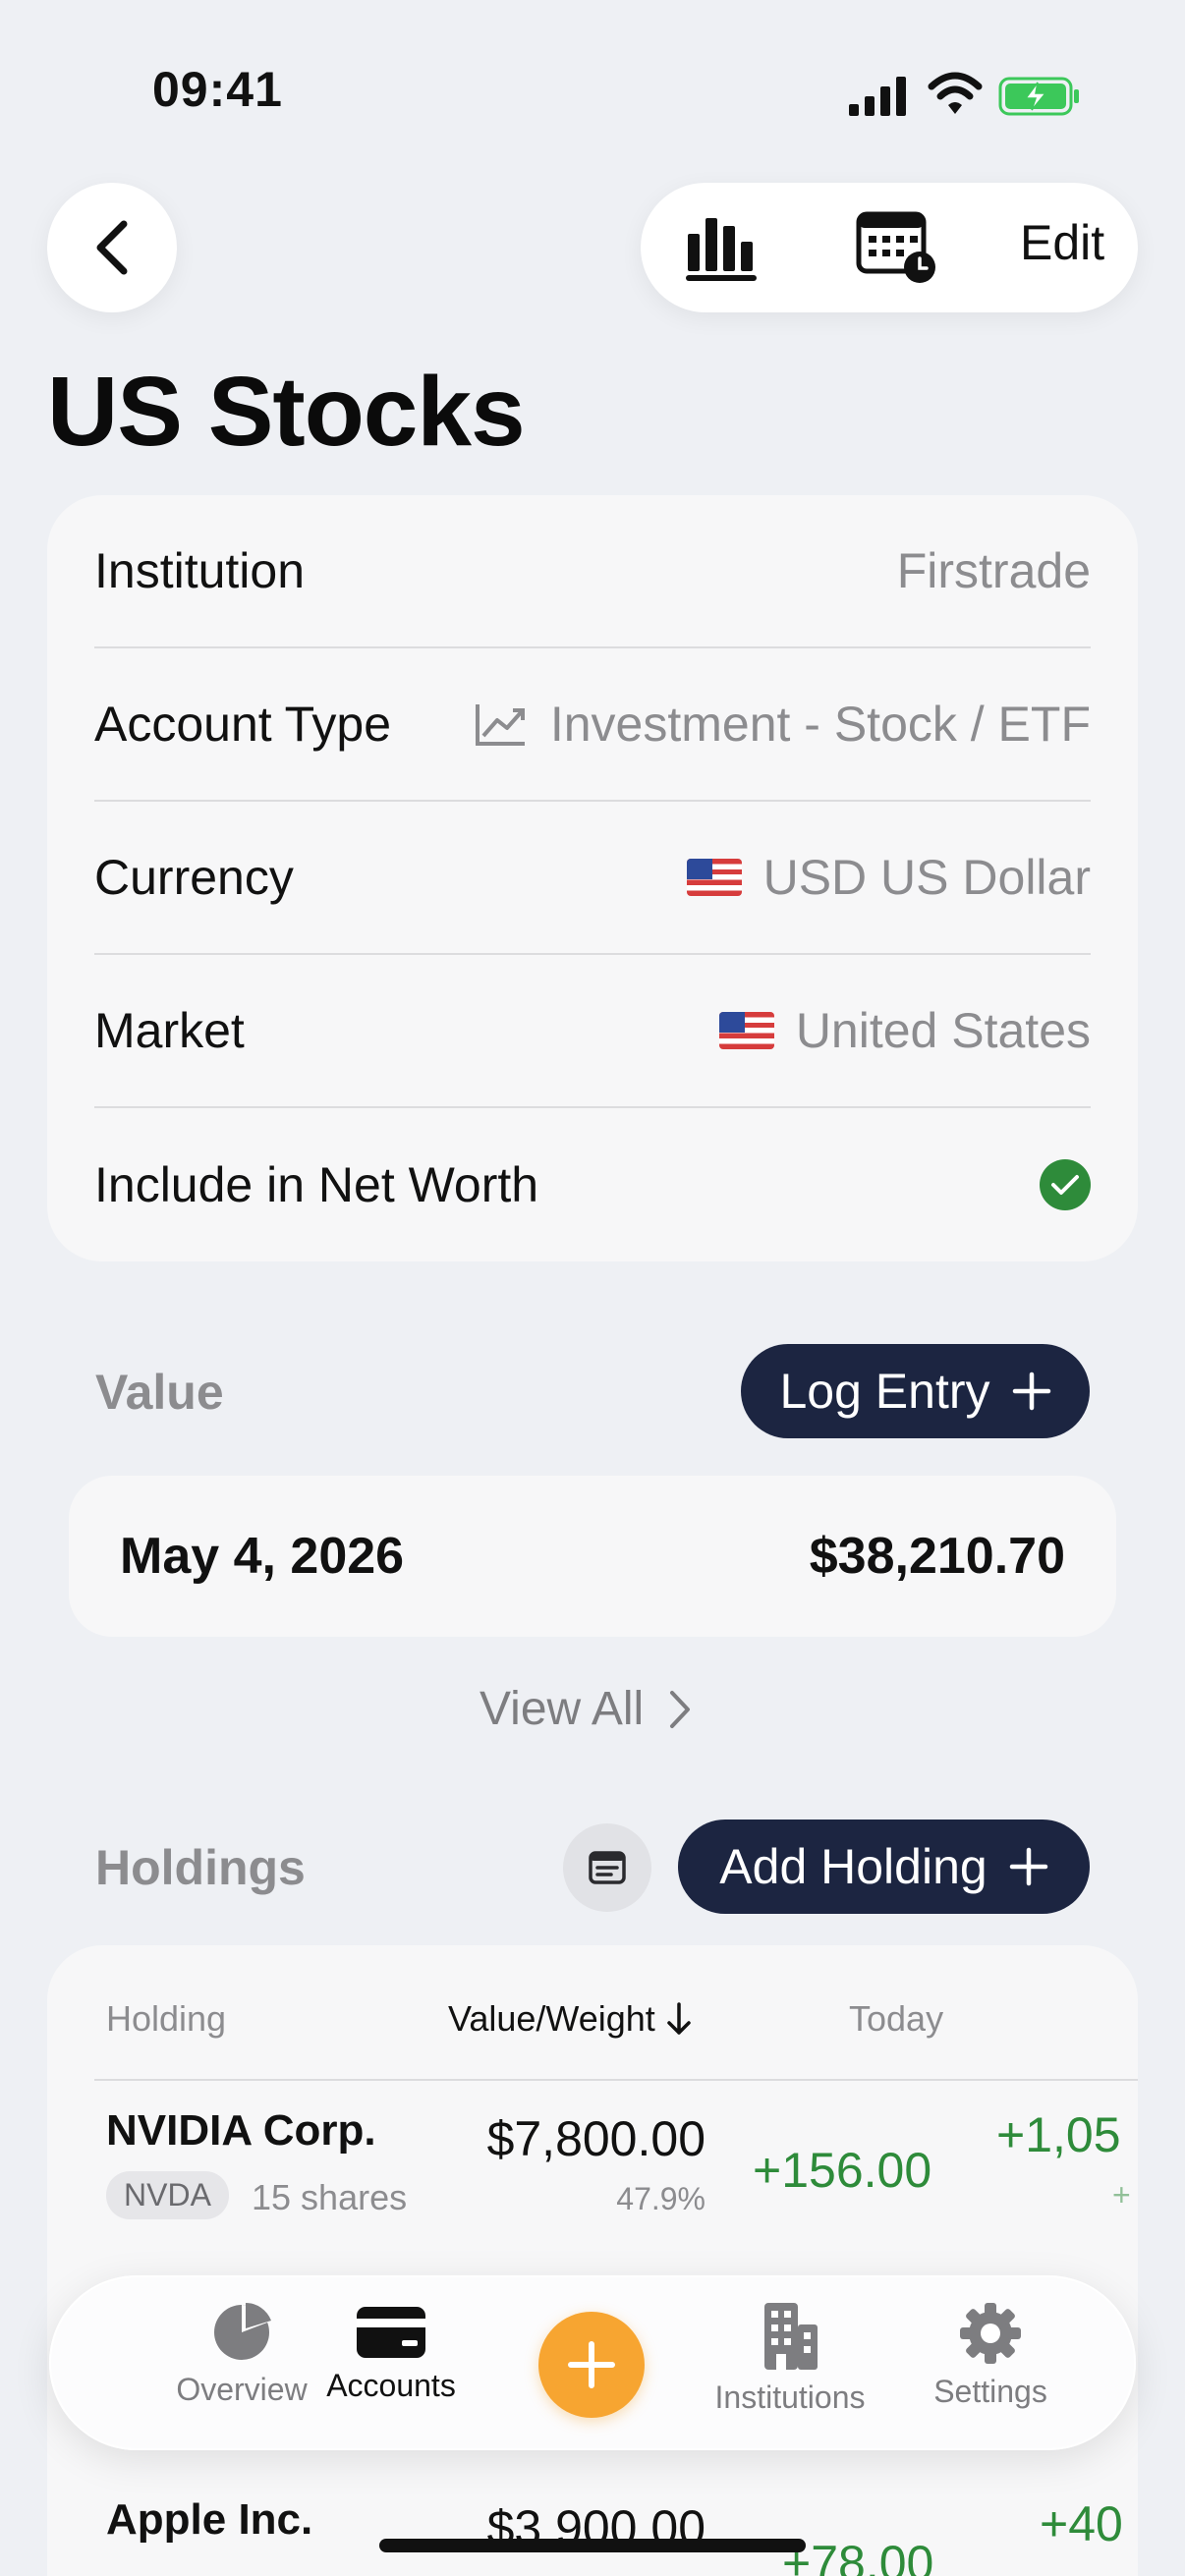 The width and height of the screenshot is (1185, 2576). Describe the element at coordinates (242, 2389) in the screenshot. I see `tab-overview-label: Overview` at that location.